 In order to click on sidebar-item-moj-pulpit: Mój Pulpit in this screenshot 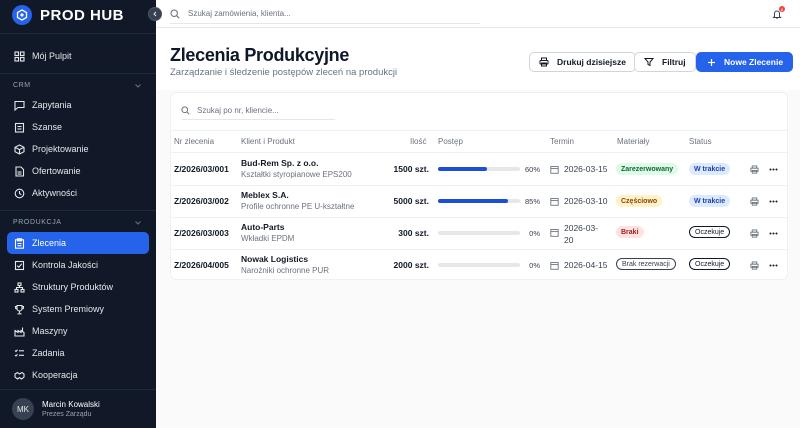, I will do `click(78, 56)`.